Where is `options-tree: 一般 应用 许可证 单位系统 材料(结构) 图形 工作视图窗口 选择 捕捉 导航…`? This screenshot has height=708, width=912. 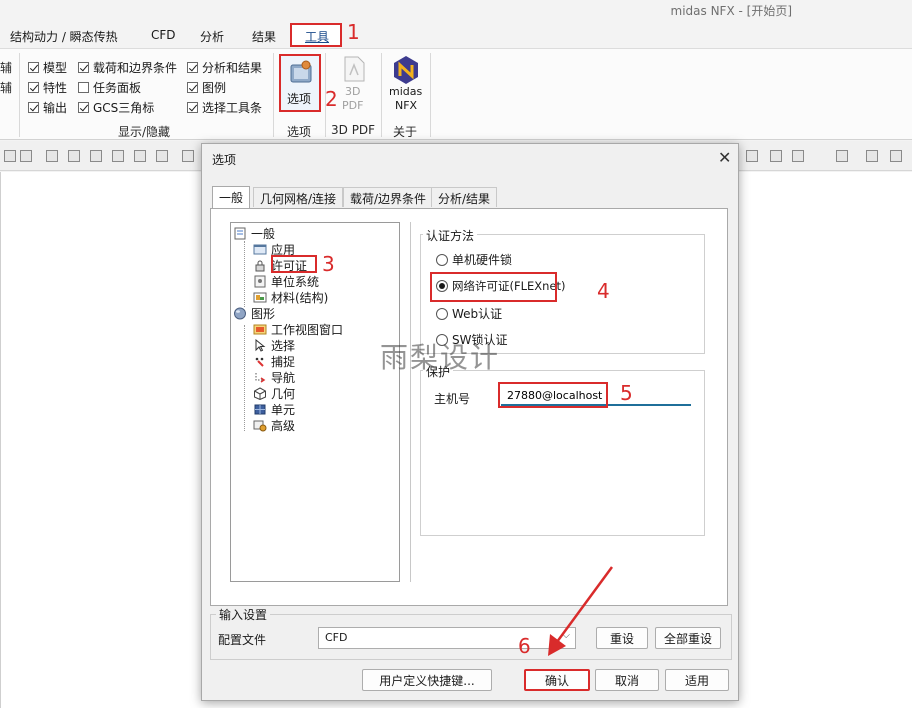 options-tree: 一般 应用 许可证 单位系统 材料(结构) 图形 工作视图窗口 选择 捕捉 导航… is located at coordinates (315, 402).